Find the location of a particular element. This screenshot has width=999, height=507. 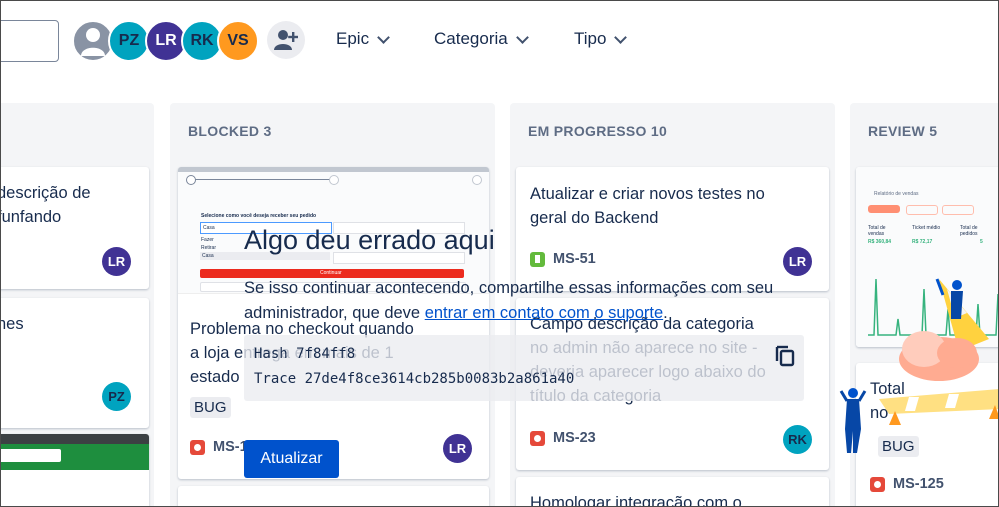

preview-top-bar is located at coordinates (333, 169).